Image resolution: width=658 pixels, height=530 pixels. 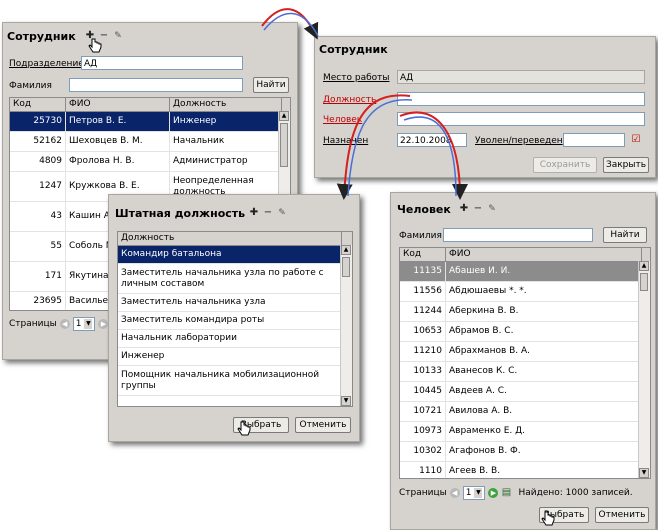 I want to click on flow-arrows, so click(x=364, y=104).